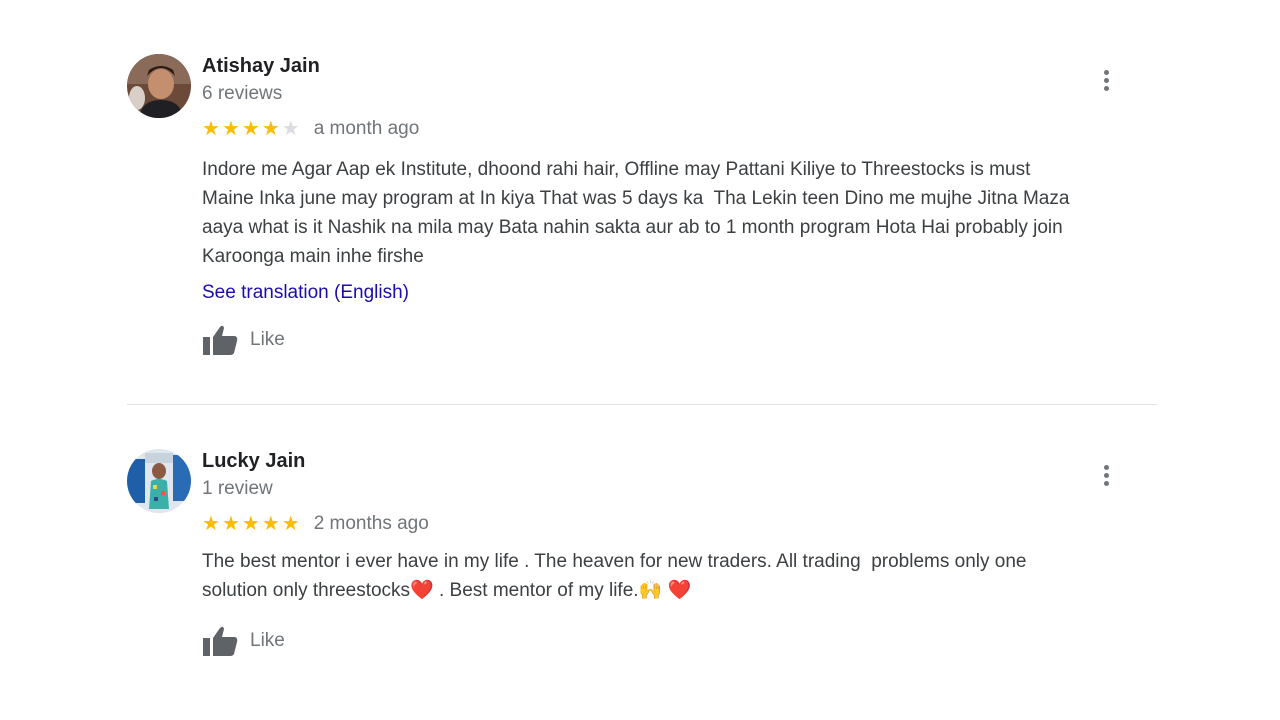 The height and width of the screenshot is (720, 1280). Describe the element at coordinates (305, 293) in the screenshot. I see `see-translation-link: See translation (English)` at that location.